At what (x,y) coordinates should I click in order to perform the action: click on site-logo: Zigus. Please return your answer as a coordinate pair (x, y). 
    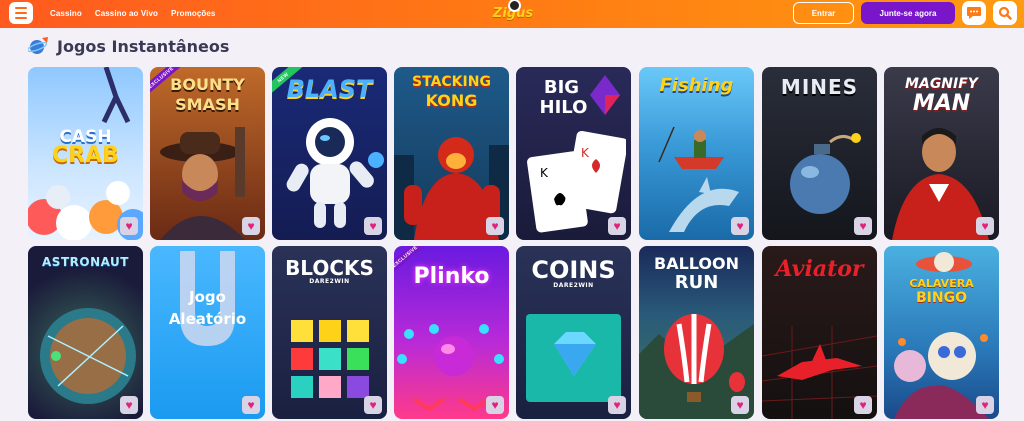
    Looking at the image, I should click on (513, 12).